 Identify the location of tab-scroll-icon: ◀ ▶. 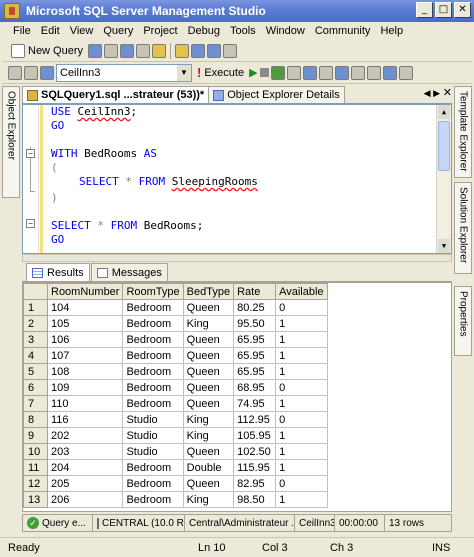
(432, 93).